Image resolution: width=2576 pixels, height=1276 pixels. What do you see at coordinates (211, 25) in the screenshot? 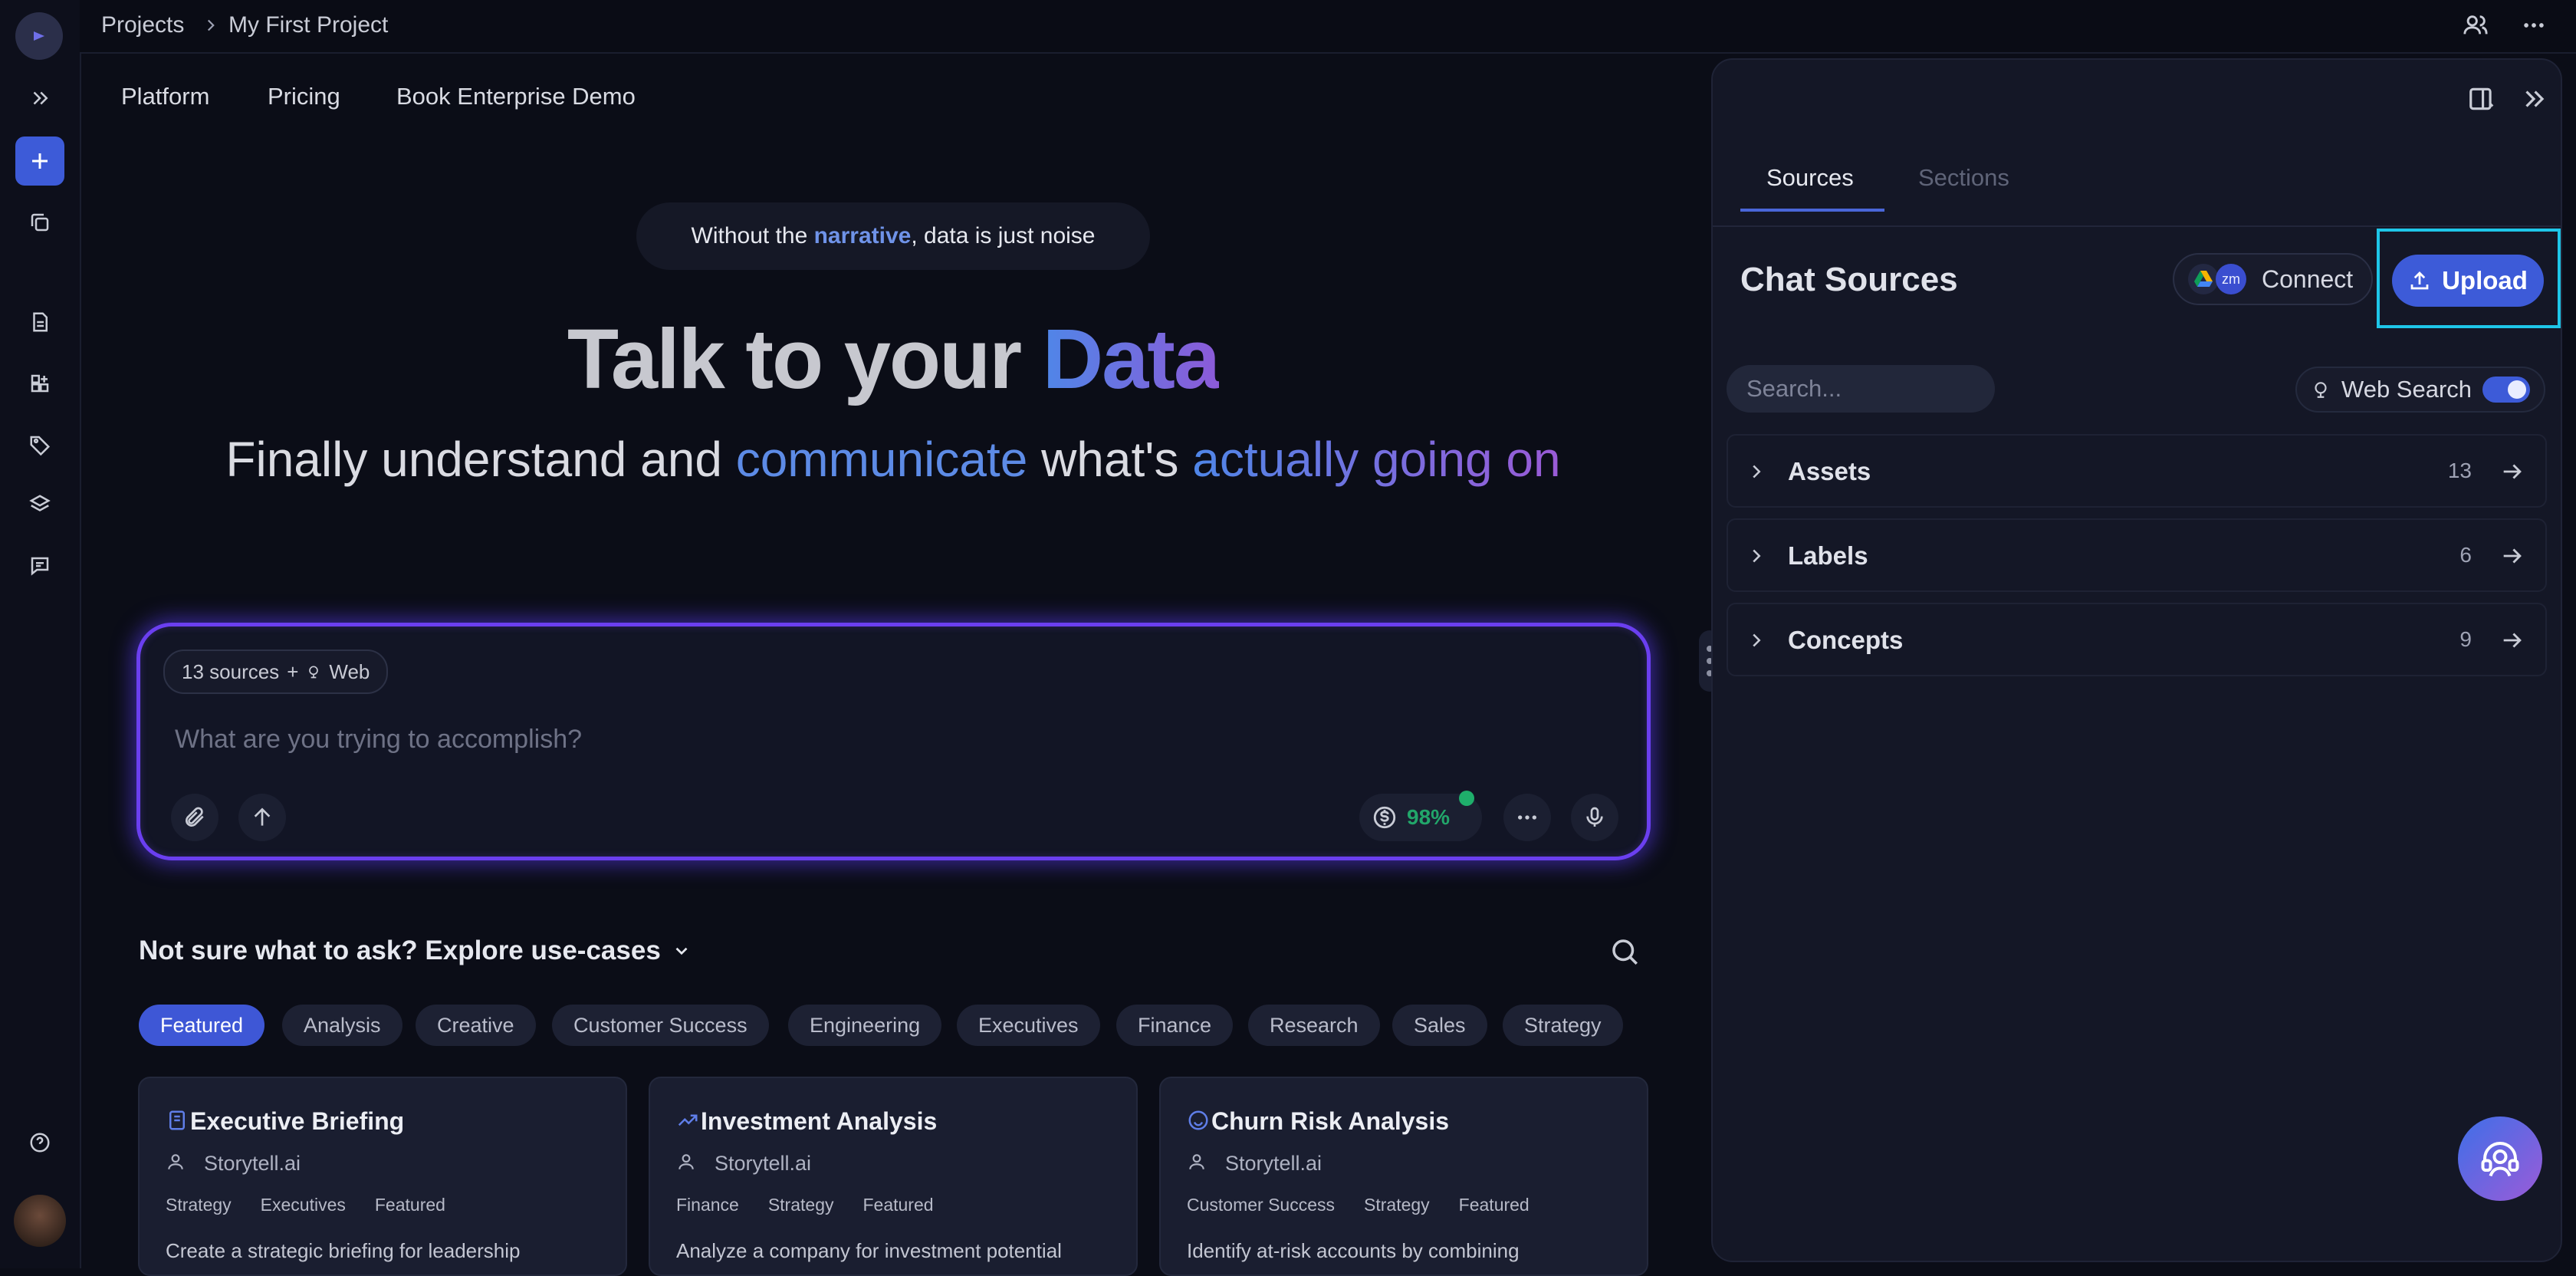
I see `chevron-right-icon` at bounding box center [211, 25].